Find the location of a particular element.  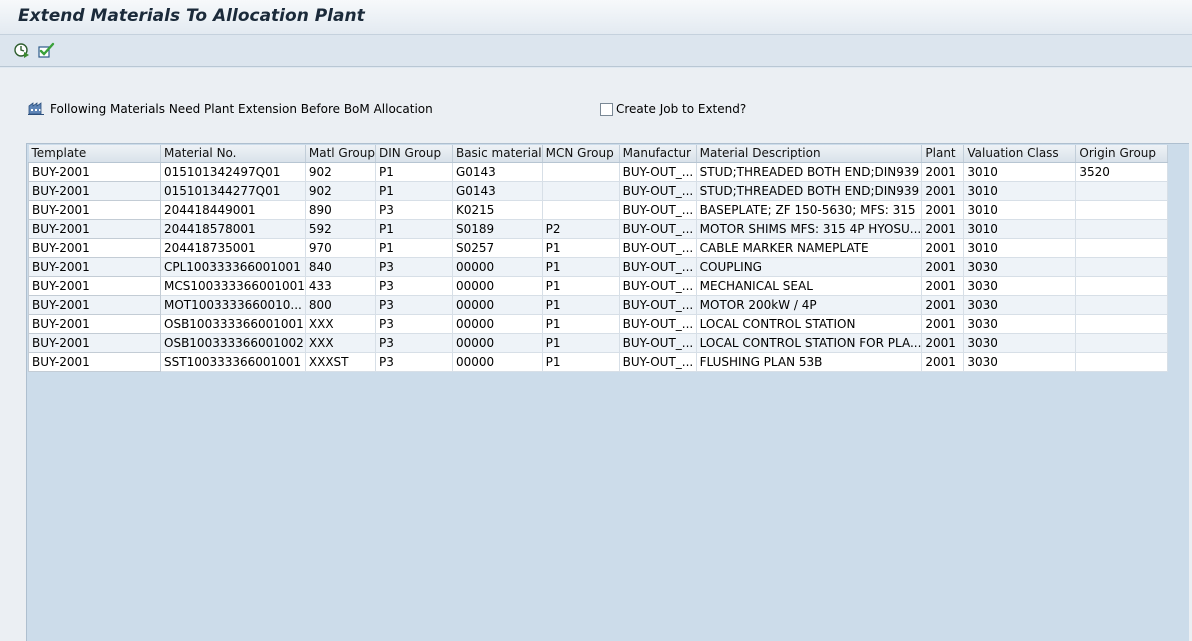

title-bar: Extend Materials To Allocation Plant is located at coordinates (596, 17).